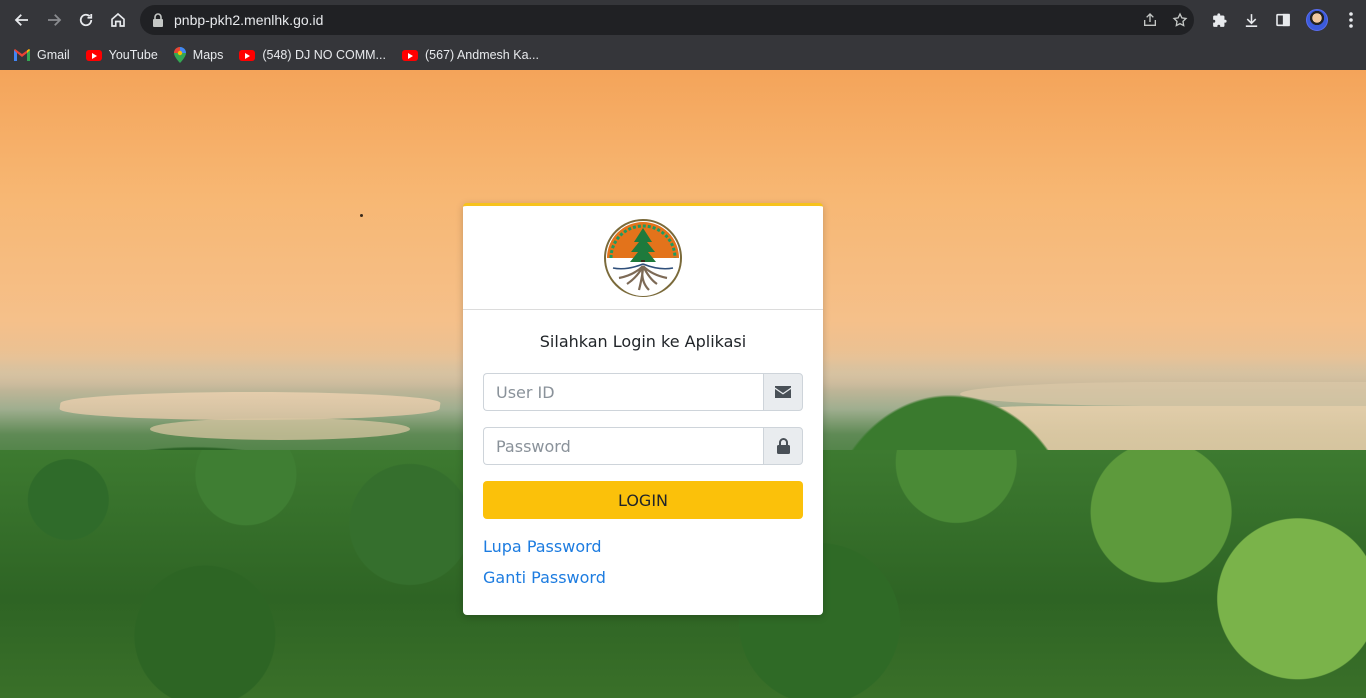 This screenshot has width=1366, height=698. Describe the element at coordinates (1219, 20) in the screenshot. I see `extensions-puzzle-icon` at that location.